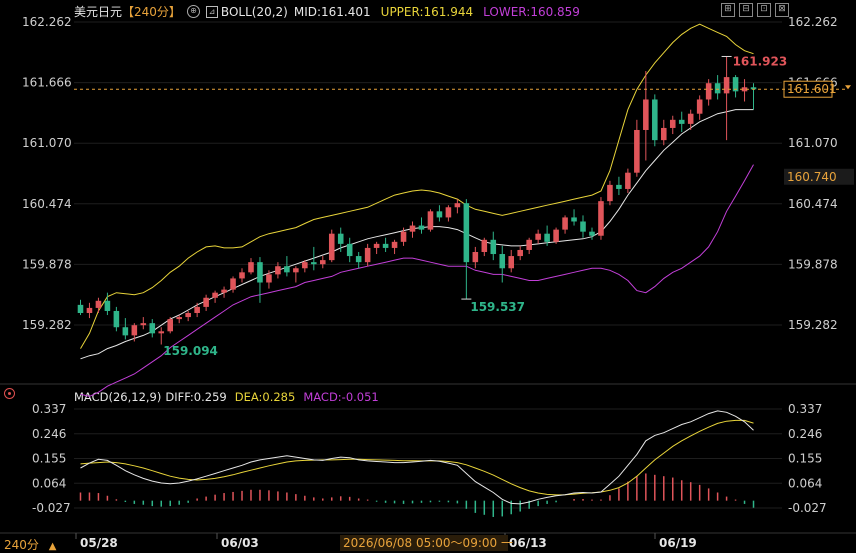  What do you see at coordinates (49, 409) in the screenshot?
I see `macd-tick-left-0: 0.337` at bounding box center [49, 409].